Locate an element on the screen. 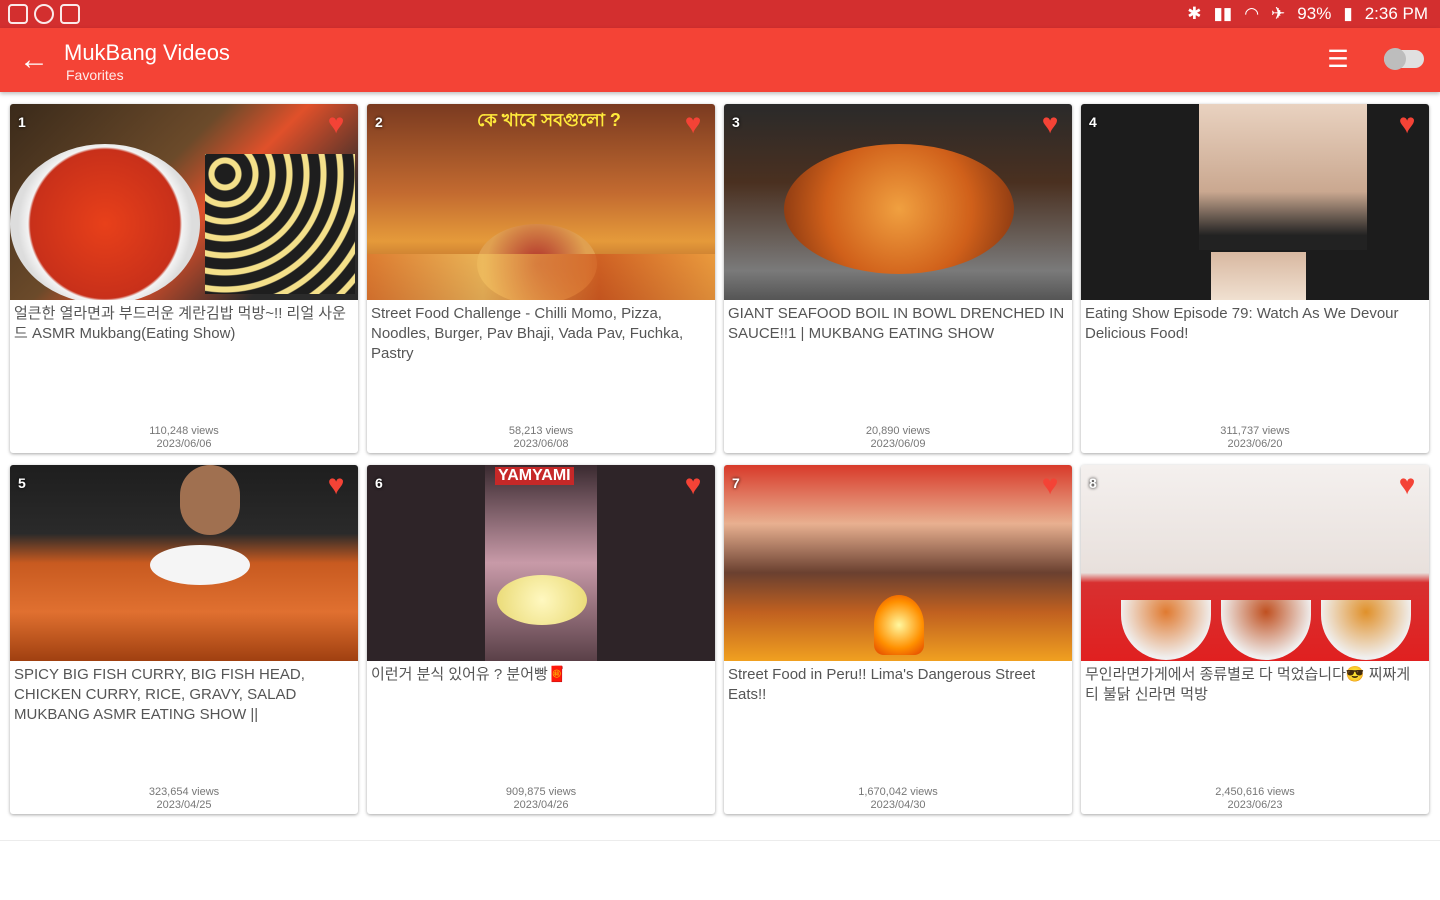 This screenshot has height=900, width=1440. video-views: 311,737 views is located at coordinates (1255, 431).